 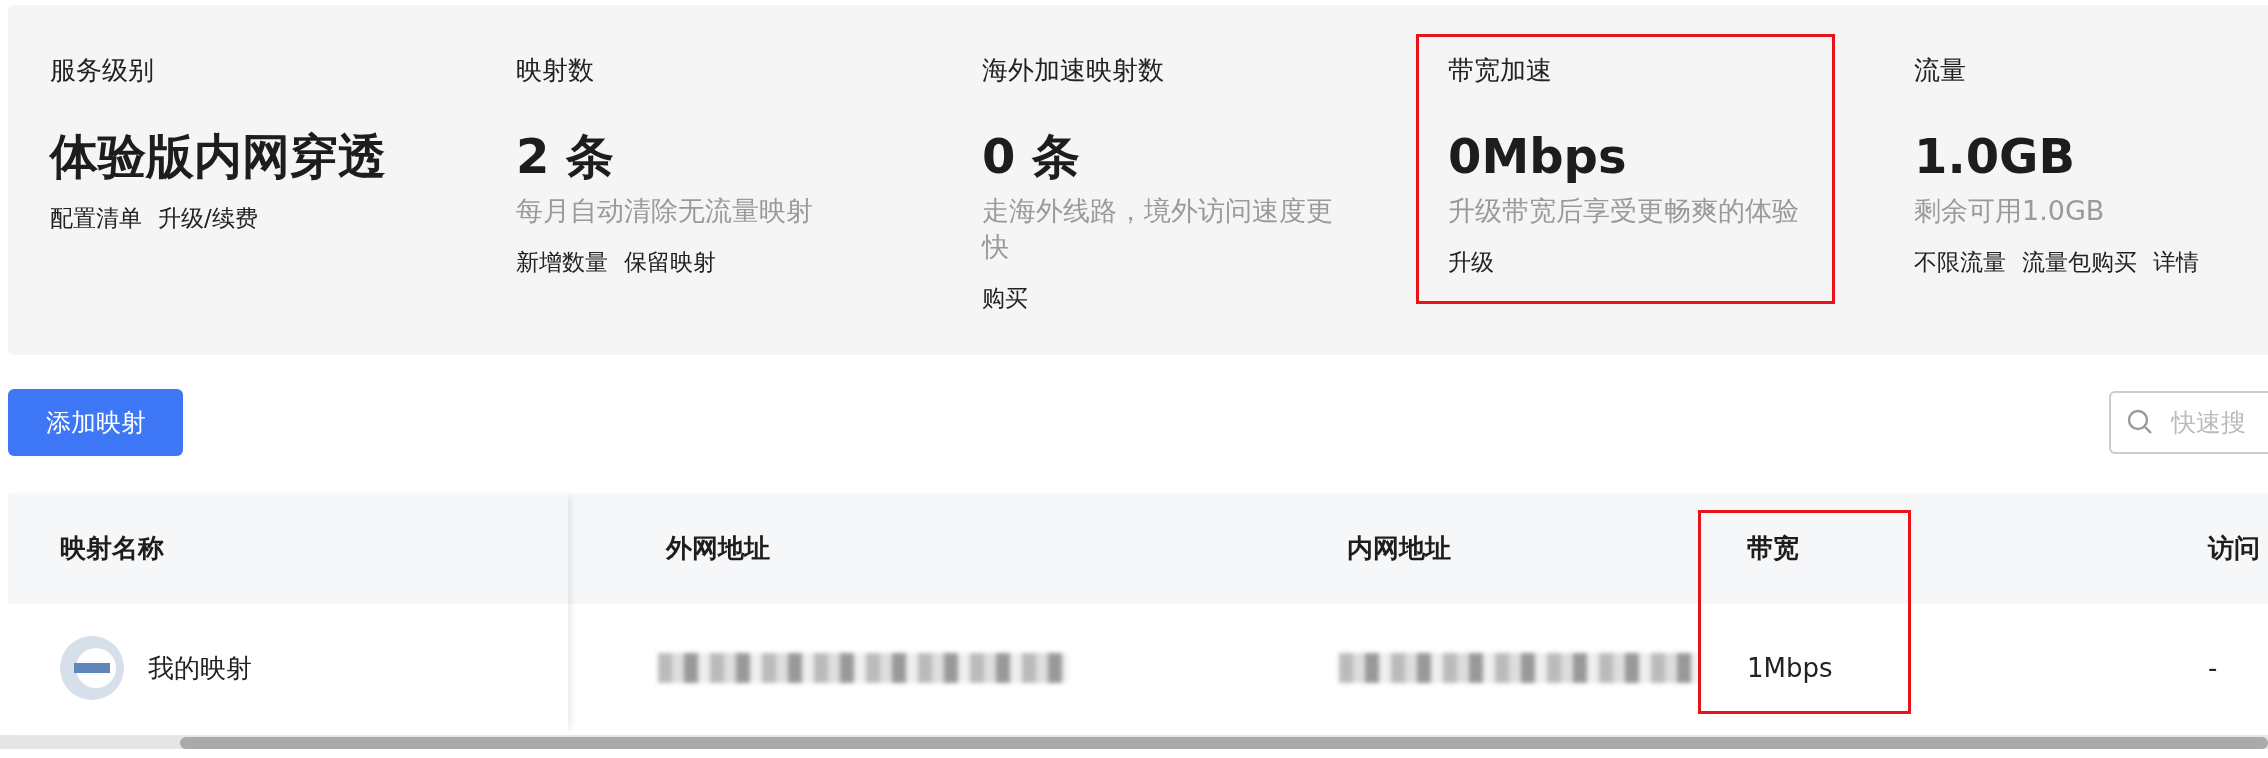 I want to click on column-header: 外网地址, so click(x=933, y=548).